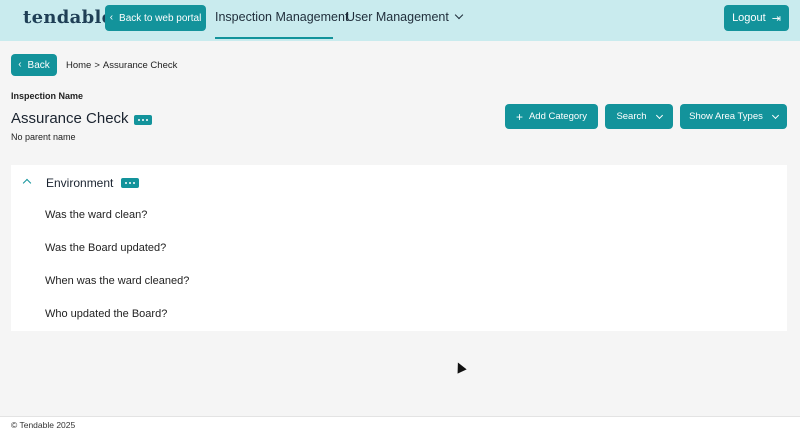 Image resolution: width=800 pixels, height=432 pixels. I want to click on search-button: Search, so click(639, 116).